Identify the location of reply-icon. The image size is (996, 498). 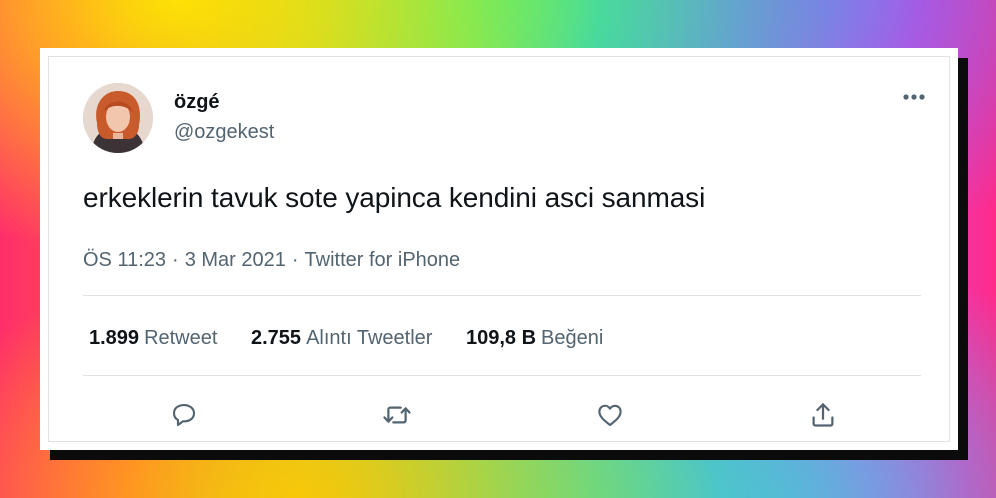
(184, 415).